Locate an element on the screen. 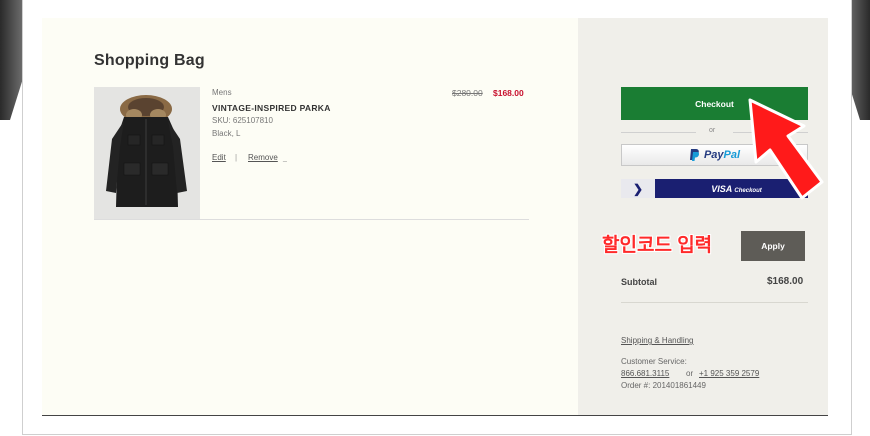 The width and height of the screenshot is (870, 436). phone-or-label: or is located at coordinates (690, 373).